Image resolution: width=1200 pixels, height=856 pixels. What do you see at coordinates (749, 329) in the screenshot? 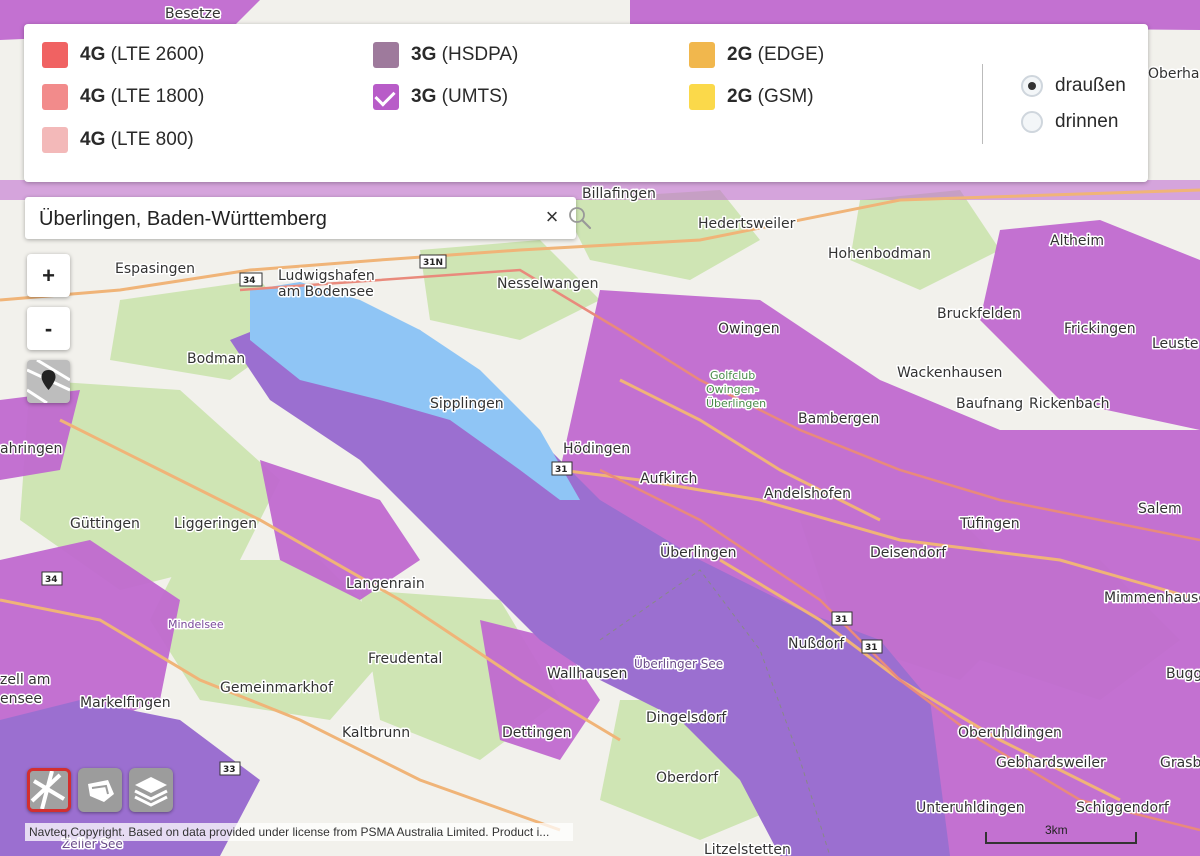
I see `map-label: Owingen` at bounding box center [749, 329].